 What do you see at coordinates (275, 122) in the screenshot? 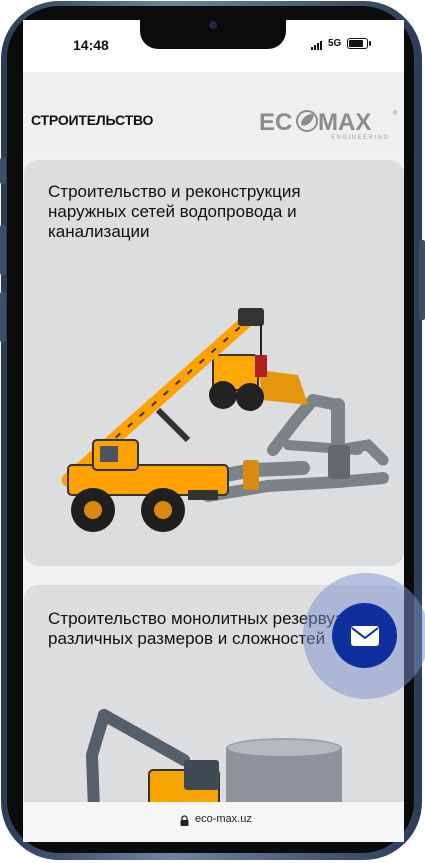
I see `svg-text: EC` at bounding box center [275, 122].